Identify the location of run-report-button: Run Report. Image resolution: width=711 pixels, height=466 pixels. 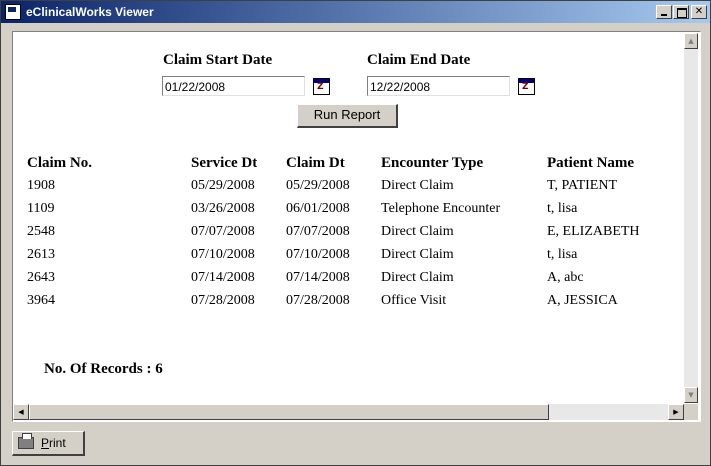
(347, 116).